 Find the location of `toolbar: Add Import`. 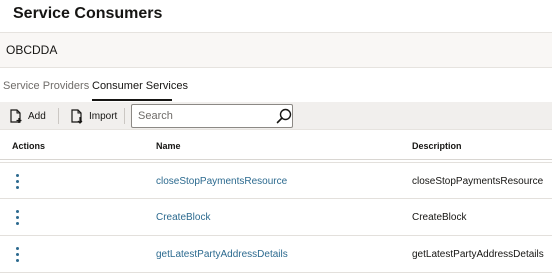

toolbar: Add Import is located at coordinates (276, 116).